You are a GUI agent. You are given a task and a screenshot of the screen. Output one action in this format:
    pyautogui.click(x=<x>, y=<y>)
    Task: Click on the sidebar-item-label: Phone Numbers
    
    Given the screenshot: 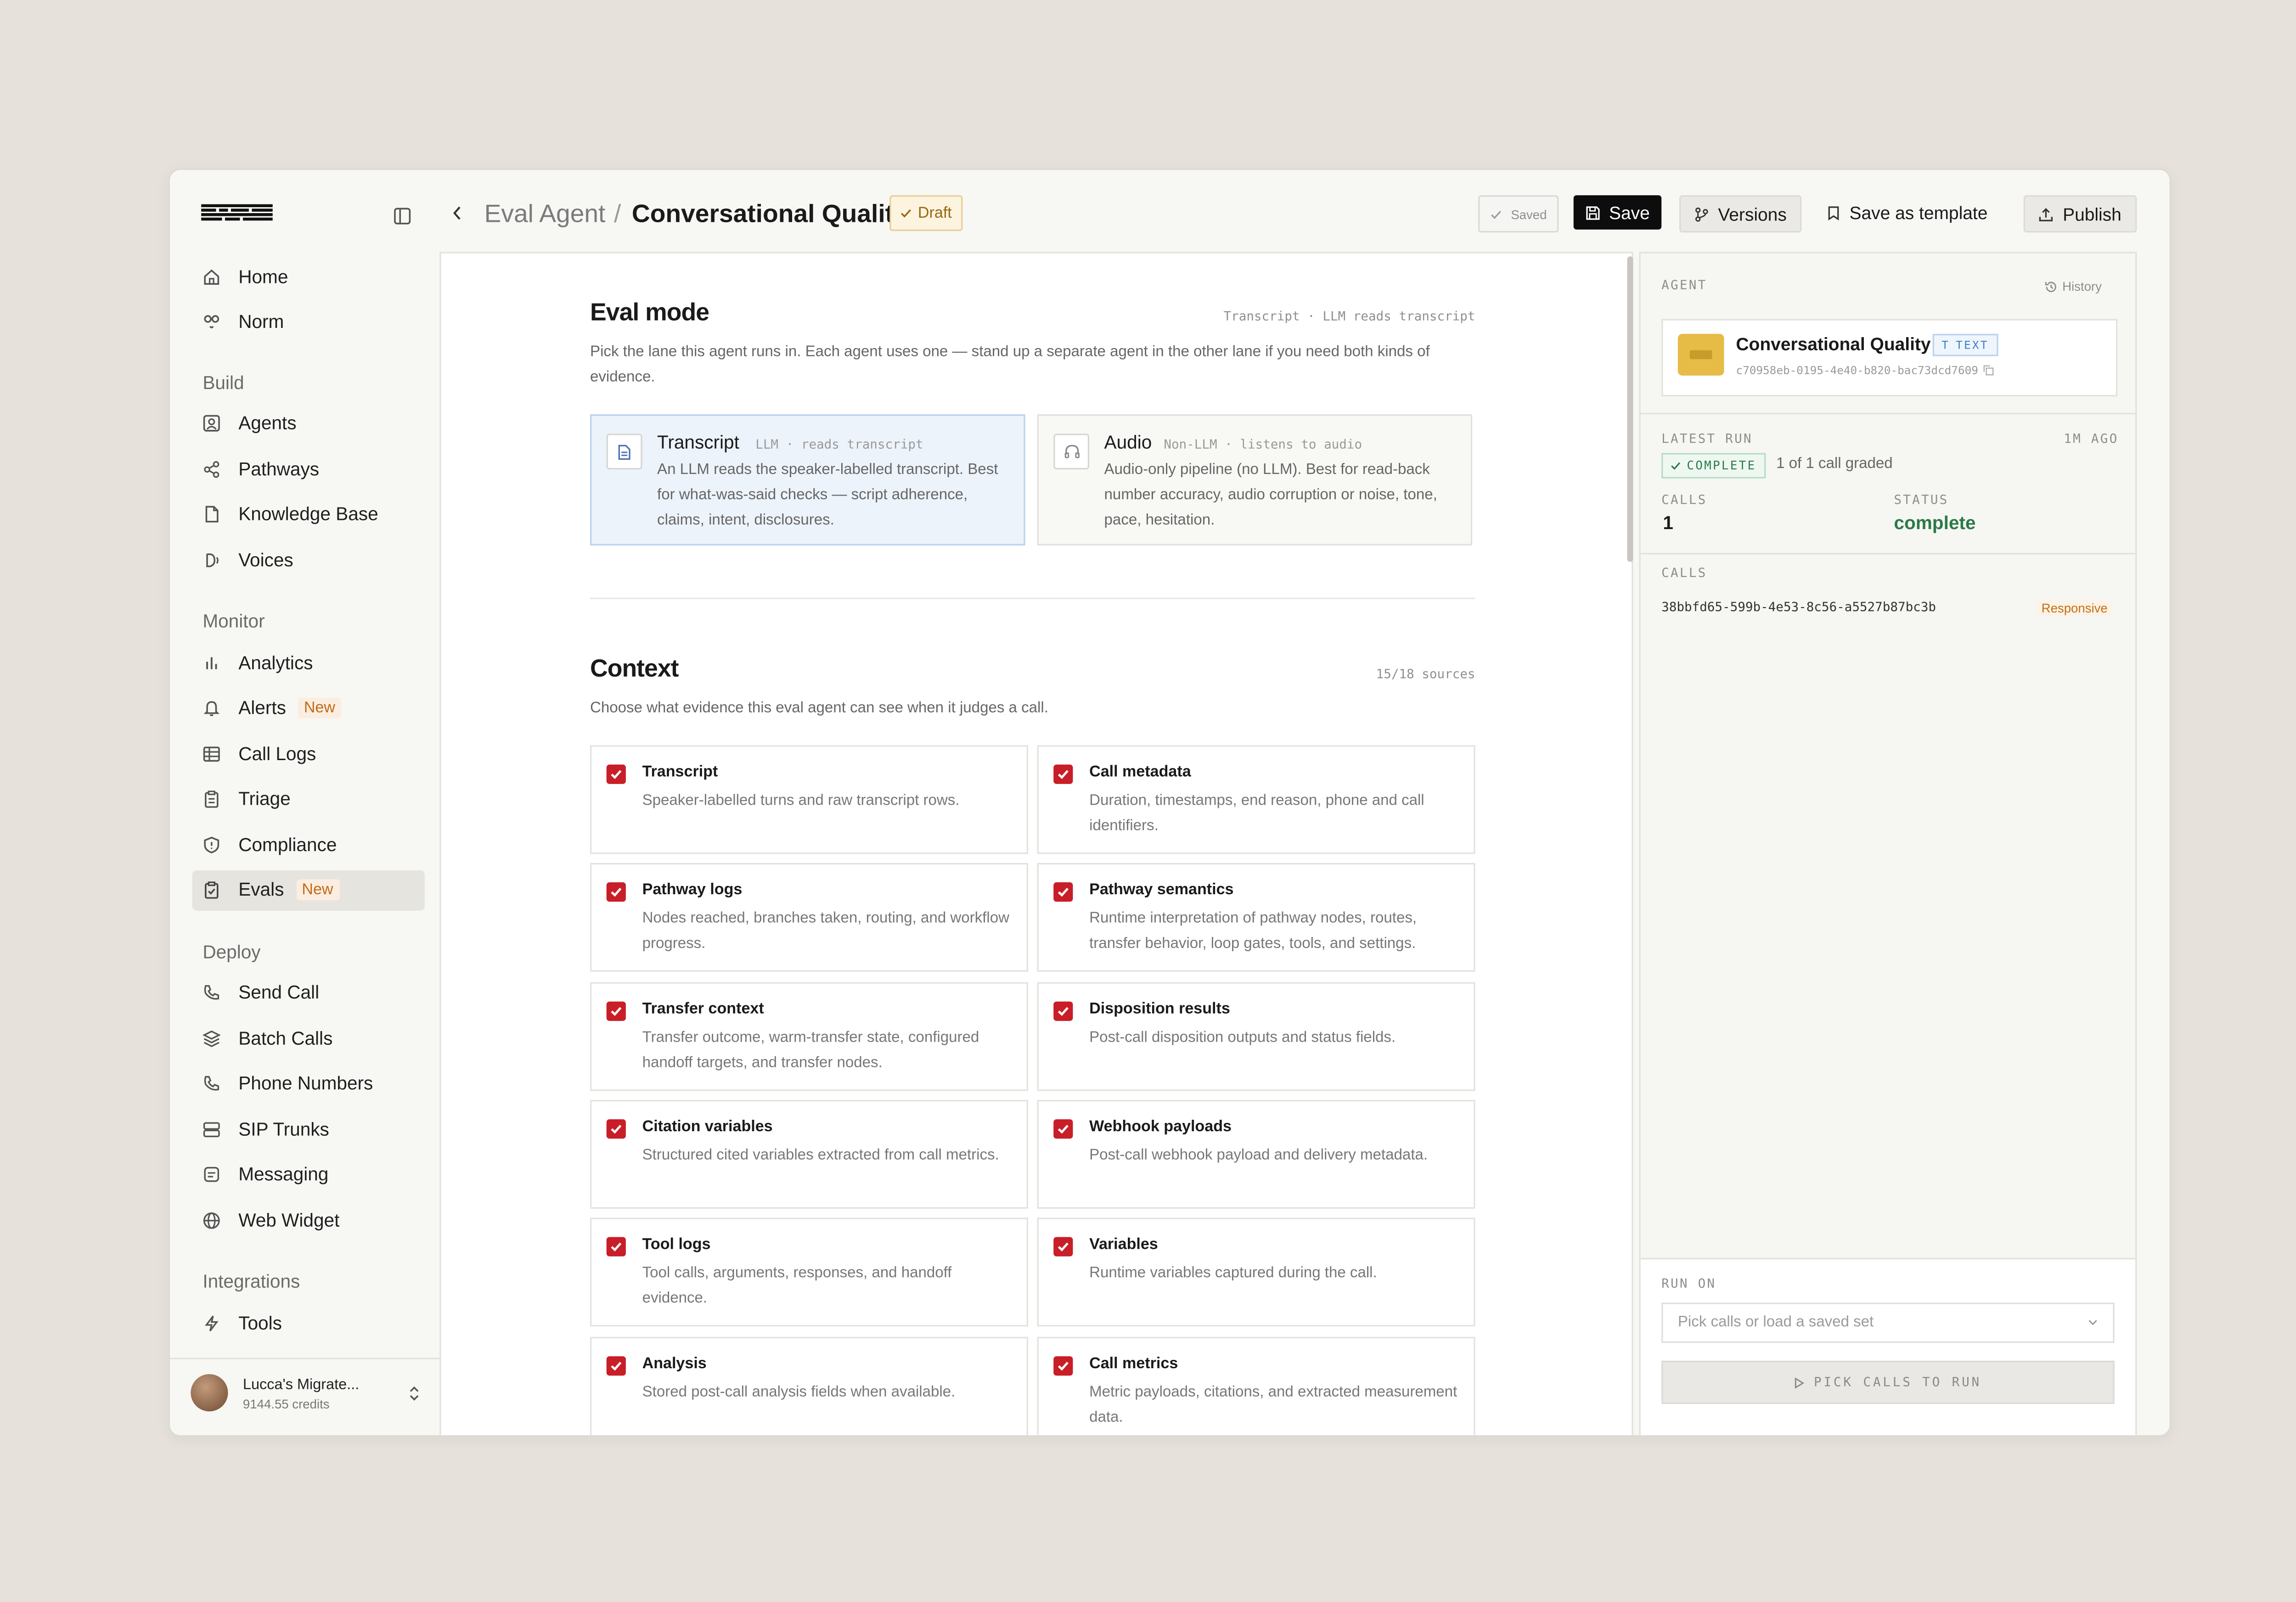 What is the action you would take?
    pyautogui.click(x=305, y=1083)
    